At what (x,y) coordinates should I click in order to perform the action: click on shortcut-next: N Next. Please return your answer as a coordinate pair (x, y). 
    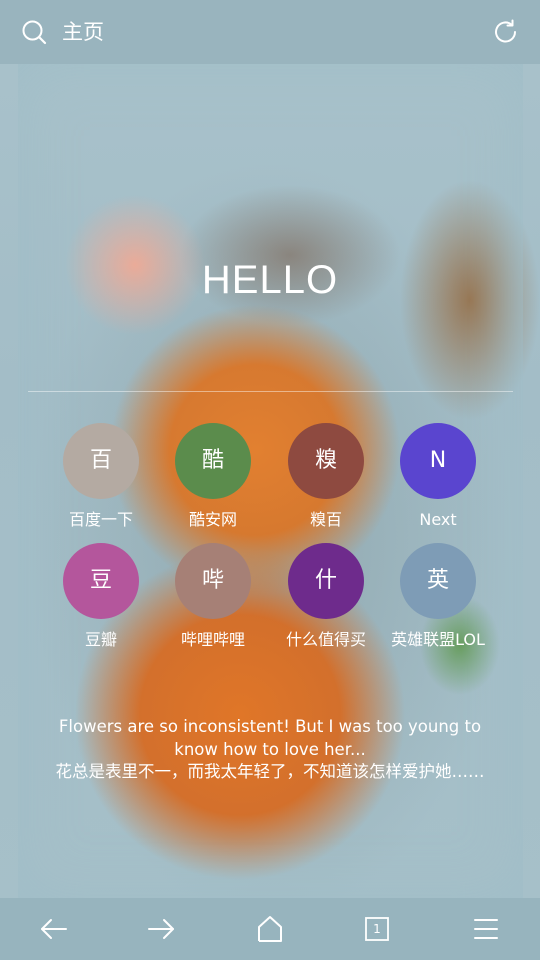
    Looking at the image, I should click on (438, 483).